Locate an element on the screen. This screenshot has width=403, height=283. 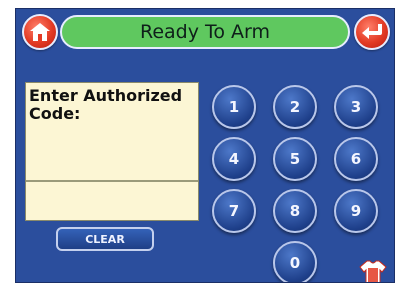
keypad-key-7: 7 is located at coordinates (234, 211).